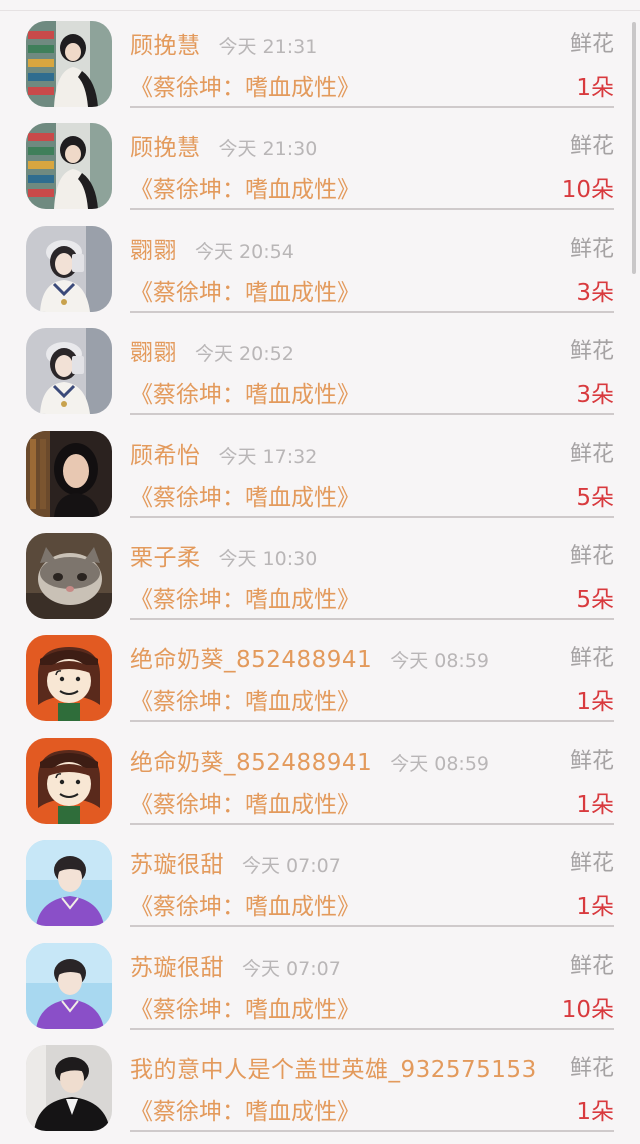 This screenshot has width=640, height=1144. Describe the element at coordinates (372, 63) in the screenshot. I see `record-info: 顾挽慧 今天 21:31 鲜花 《蔡徐坤：嗜血成性》 1朵` at that location.